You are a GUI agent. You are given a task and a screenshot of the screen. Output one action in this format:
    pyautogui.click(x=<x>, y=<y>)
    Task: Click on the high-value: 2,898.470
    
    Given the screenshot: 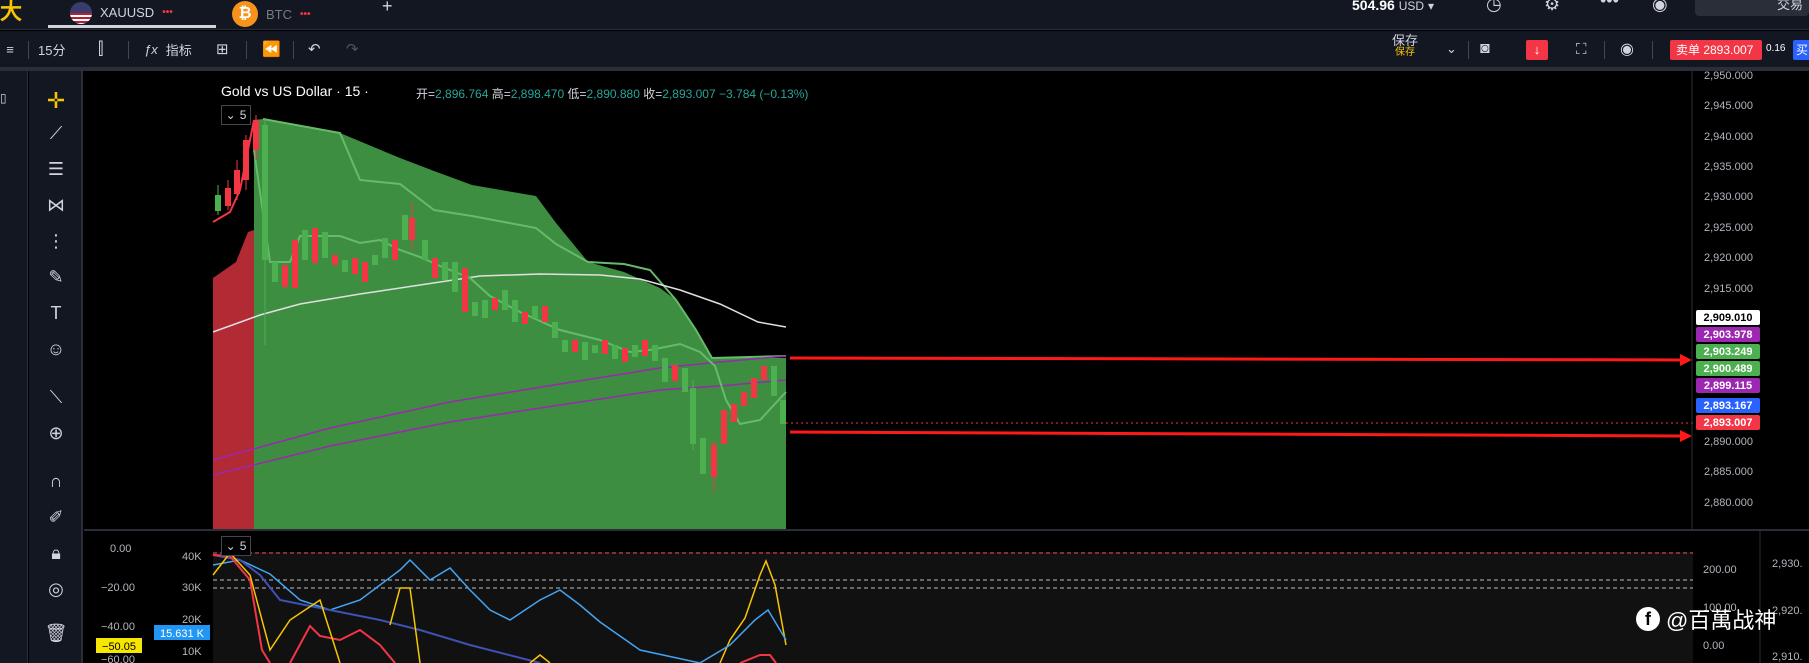 What is the action you would take?
    pyautogui.click(x=537, y=94)
    